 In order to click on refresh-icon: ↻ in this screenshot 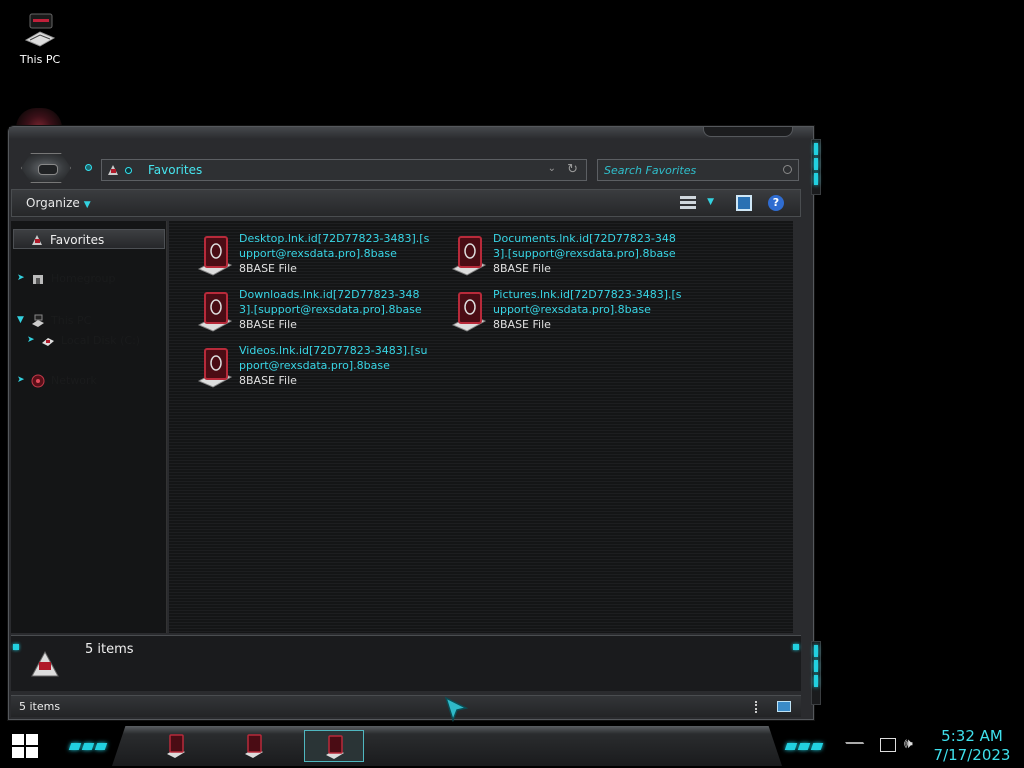, I will do `click(572, 169)`.